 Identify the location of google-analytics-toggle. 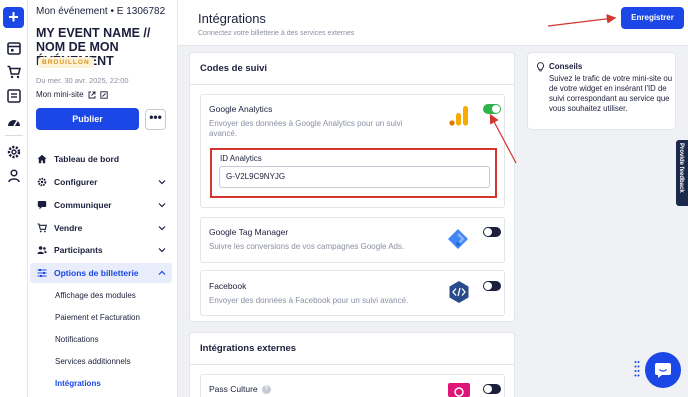
(492, 109).